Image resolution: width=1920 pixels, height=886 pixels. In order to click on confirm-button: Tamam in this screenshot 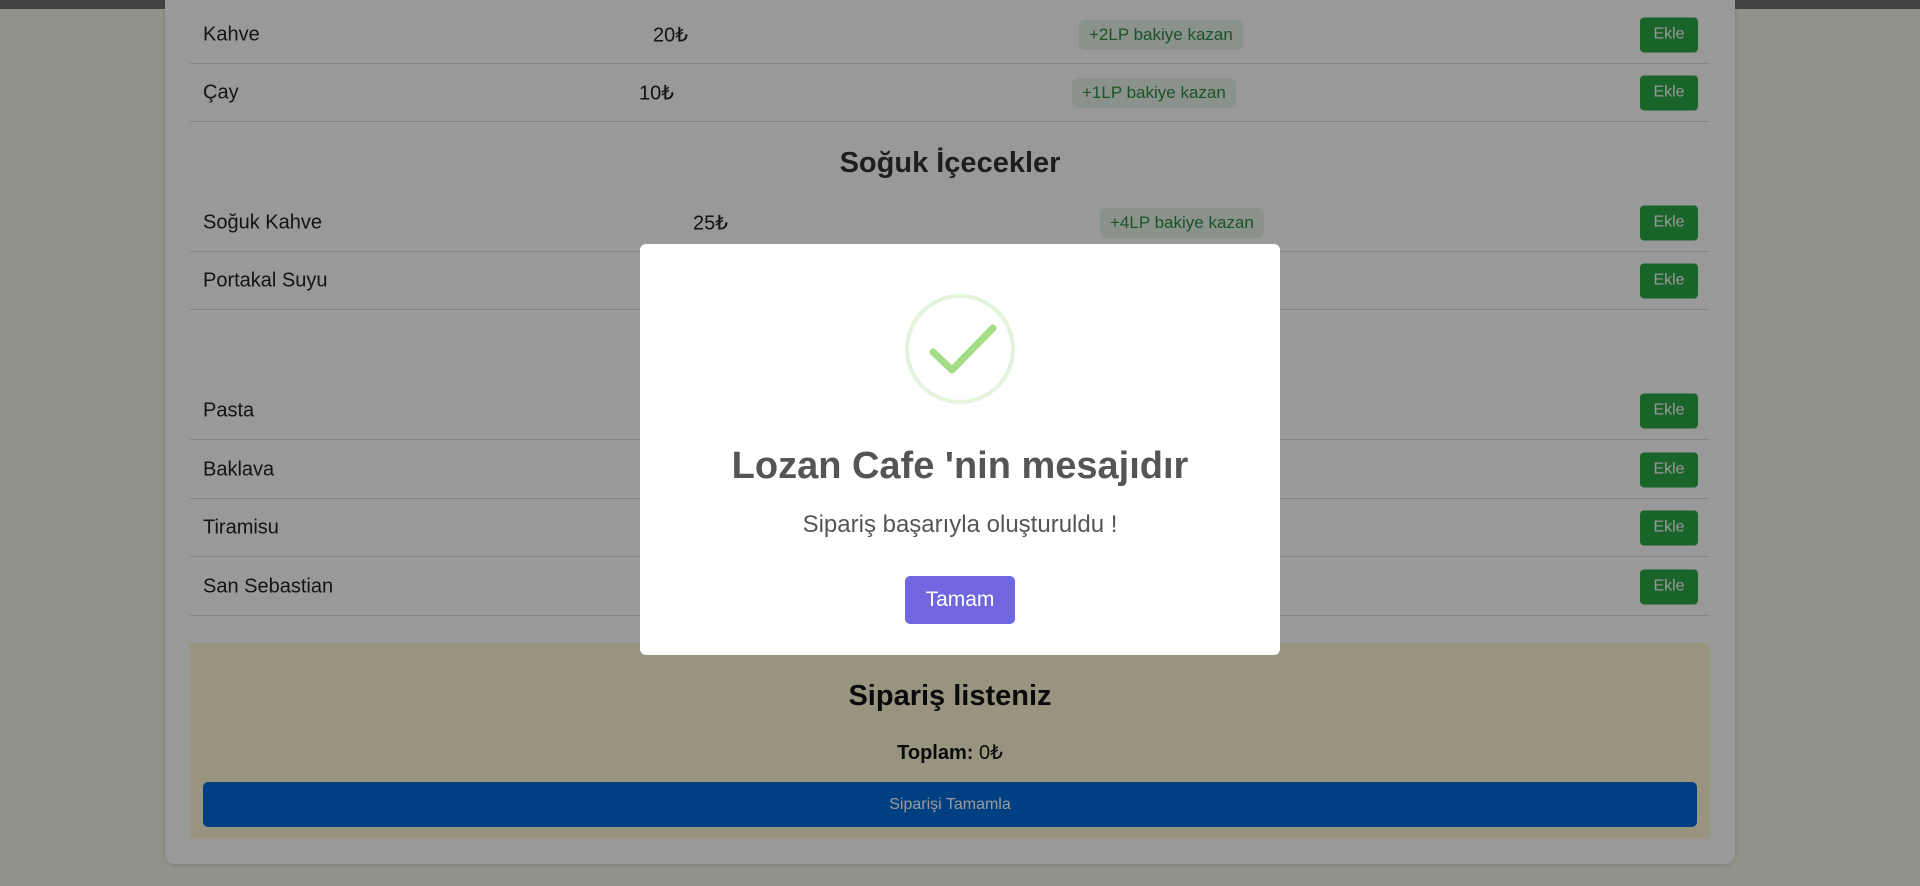, I will do `click(960, 600)`.